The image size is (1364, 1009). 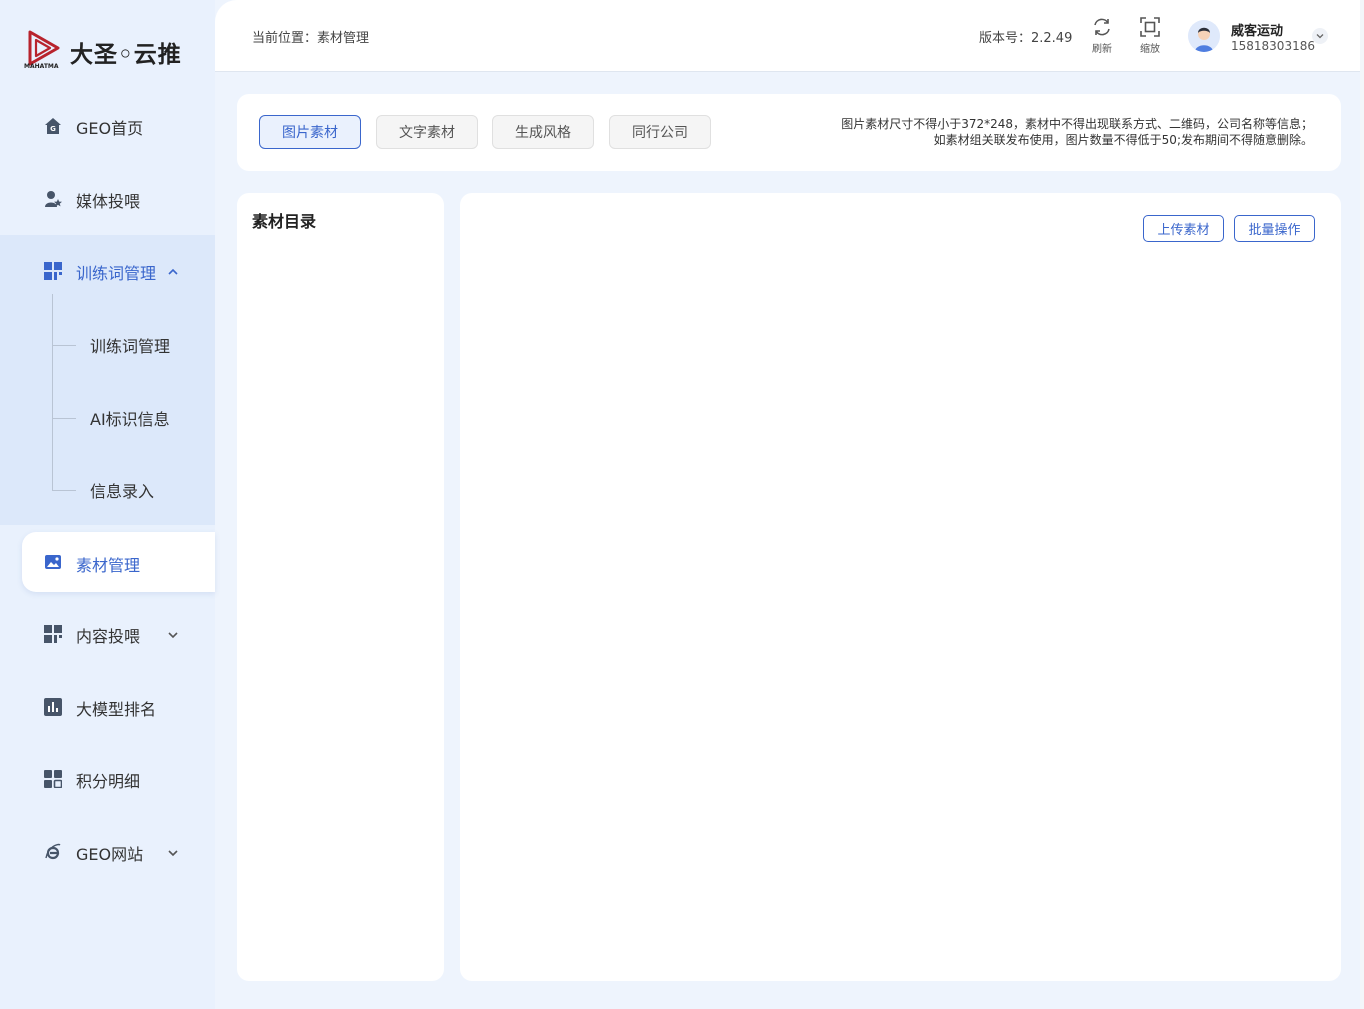 I want to click on refresh-button: 刷新, so click(x=1102, y=35).